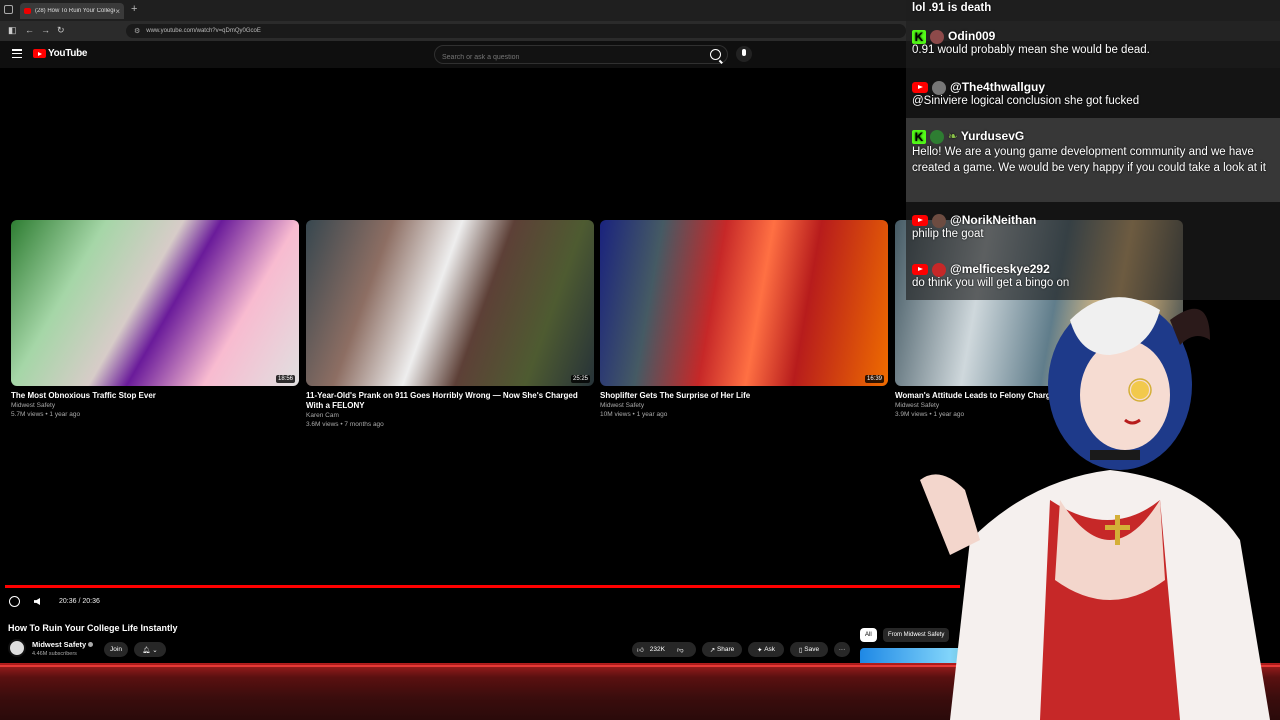 The width and height of the screenshot is (1280, 720). Describe the element at coordinates (45, 30) in the screenshot. I see `forward-icon: →` at that location.